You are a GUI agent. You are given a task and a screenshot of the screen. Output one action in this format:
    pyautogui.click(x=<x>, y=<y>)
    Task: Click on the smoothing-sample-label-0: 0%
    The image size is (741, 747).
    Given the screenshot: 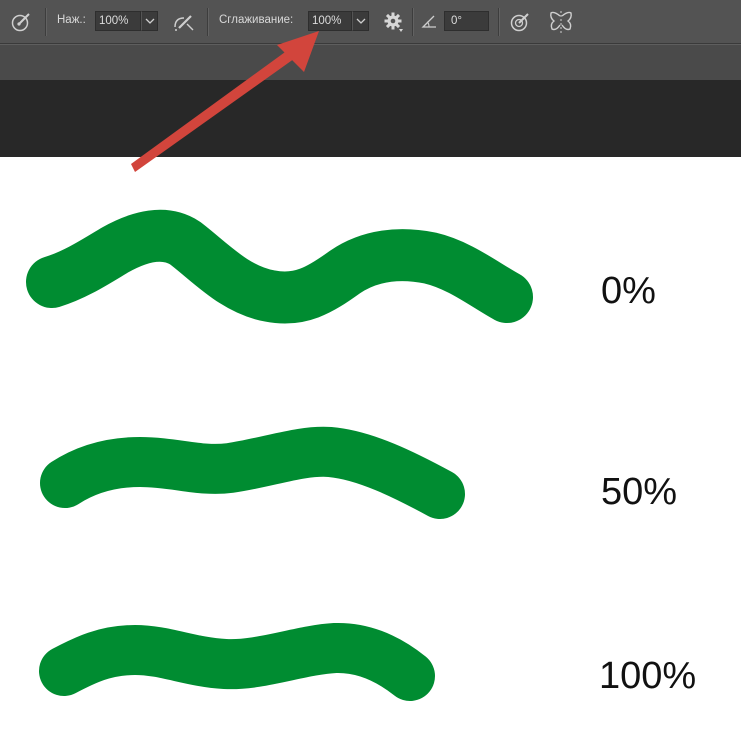 What is the action you would take?
    pyautogui.click(x=628, y=291)
    